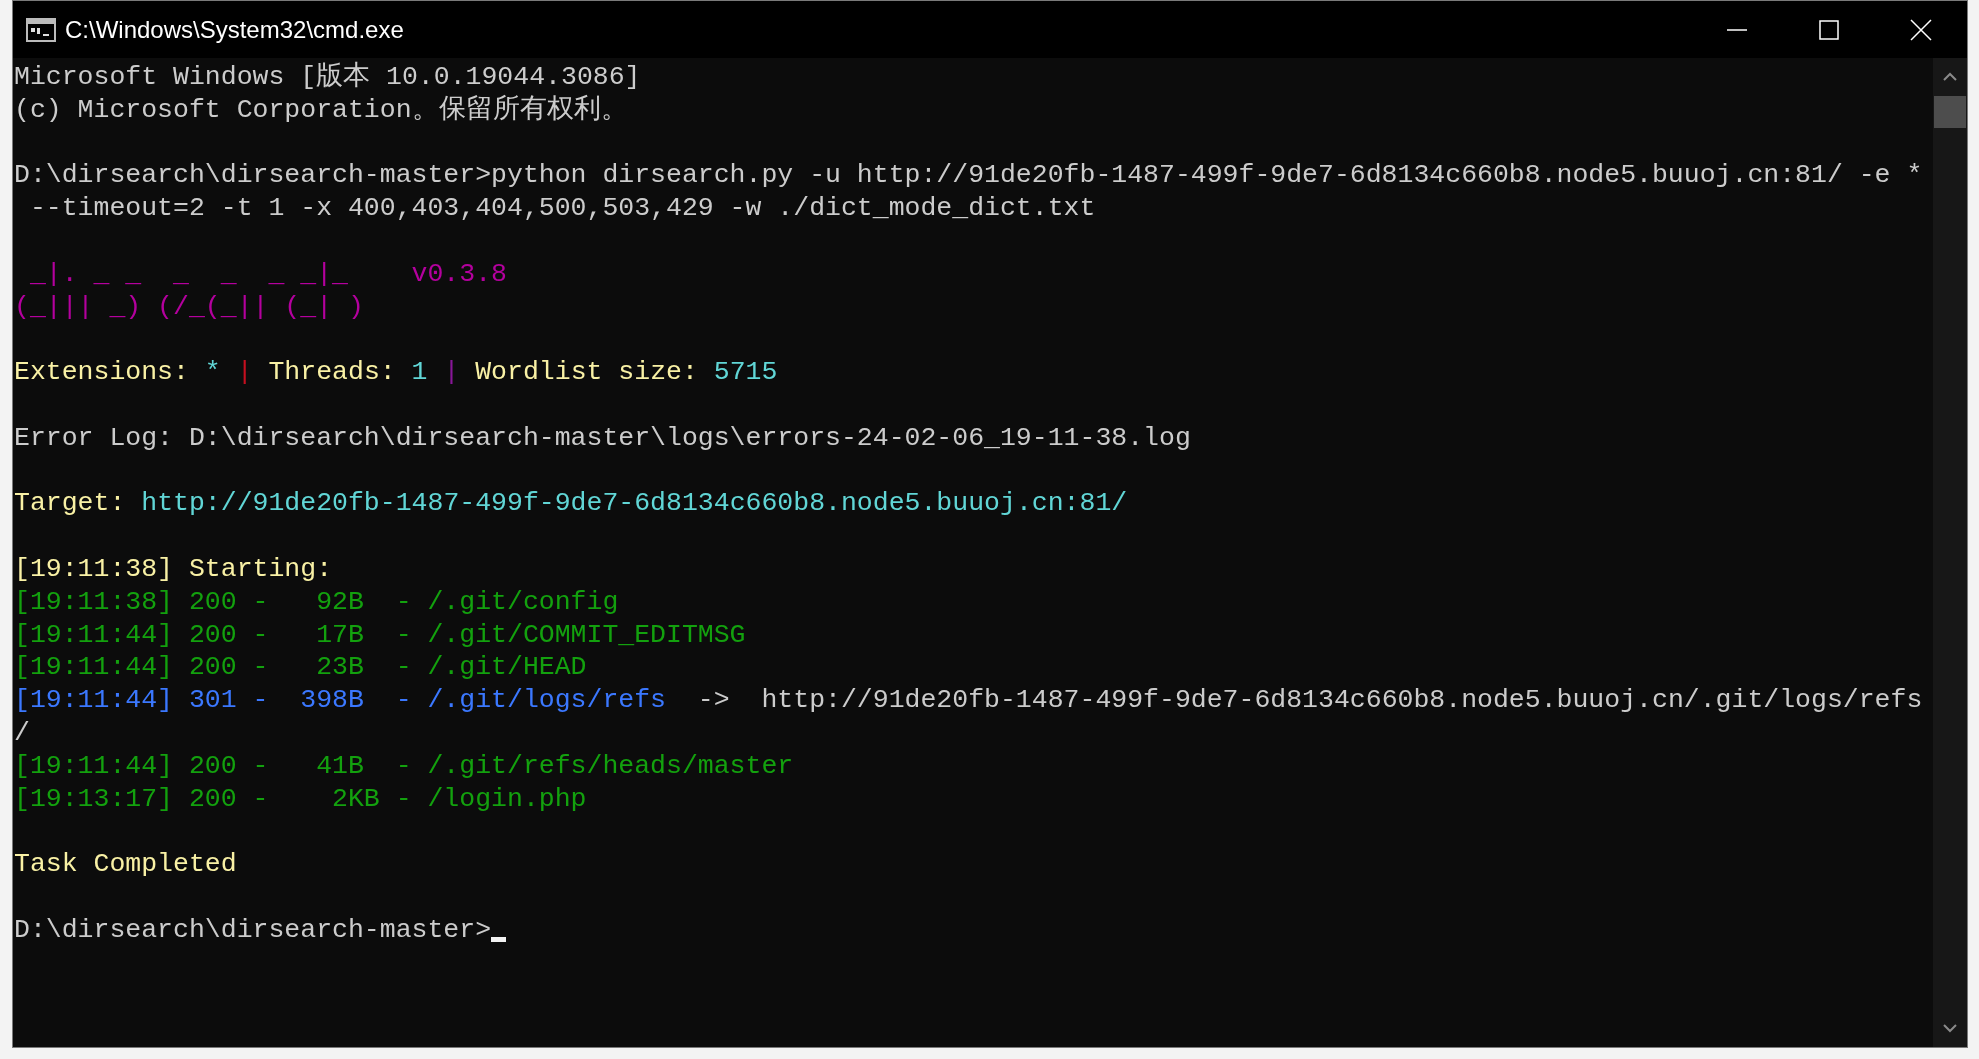  What do you see at coordinates (22, 733) in the screenshot?
I see `console-text: /` at bounding box center [22, 733].